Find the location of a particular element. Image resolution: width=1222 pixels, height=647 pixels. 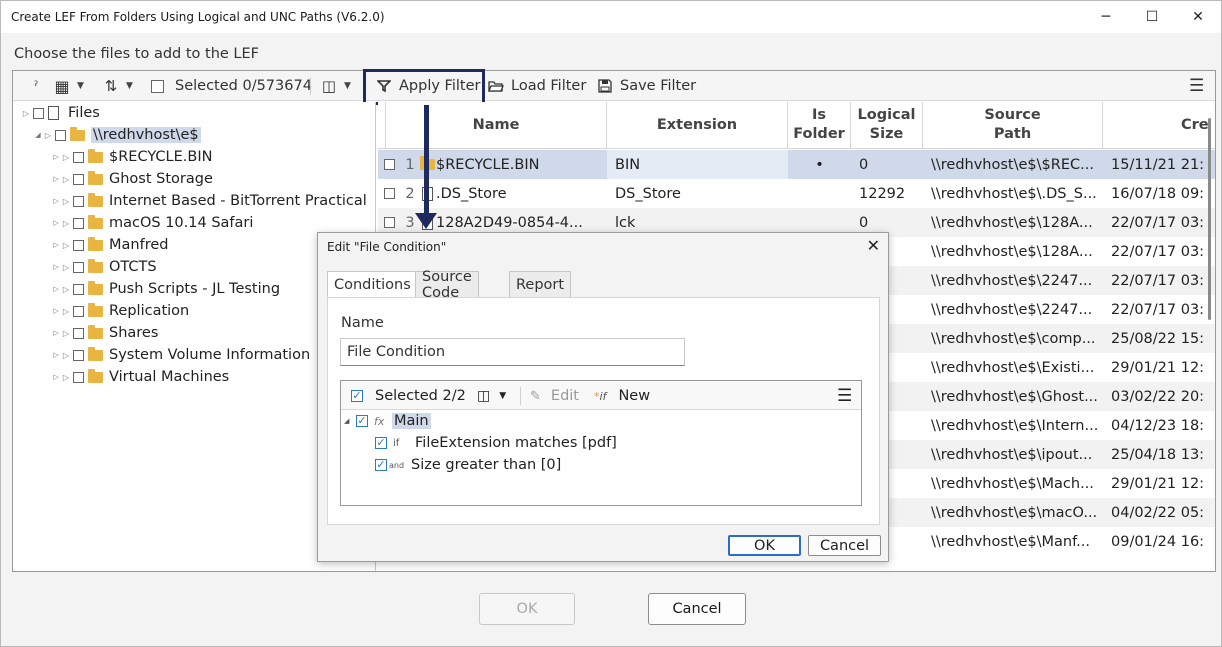

sort-icon: ⇅ is located at coordinates (111, 86).